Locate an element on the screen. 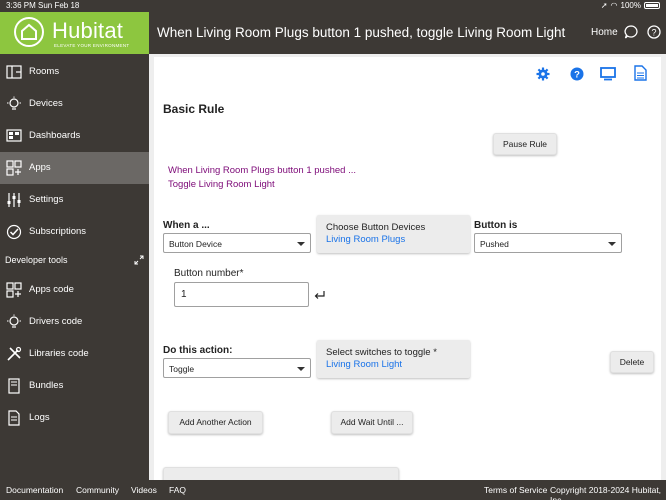  button-is-label: Button is is located at coordinates (496, 225).